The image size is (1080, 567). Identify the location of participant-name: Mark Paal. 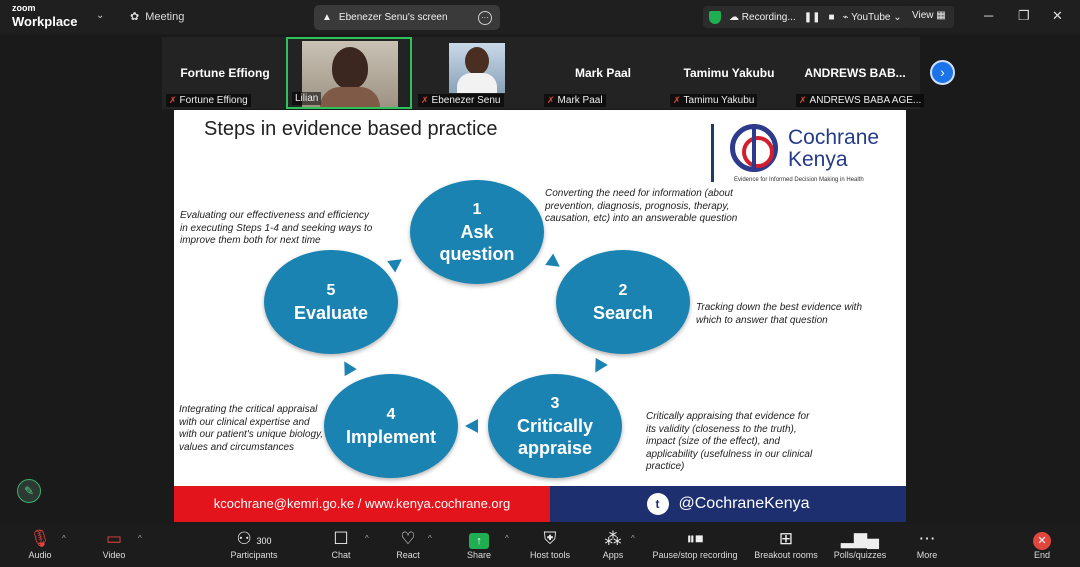
(603, 73).